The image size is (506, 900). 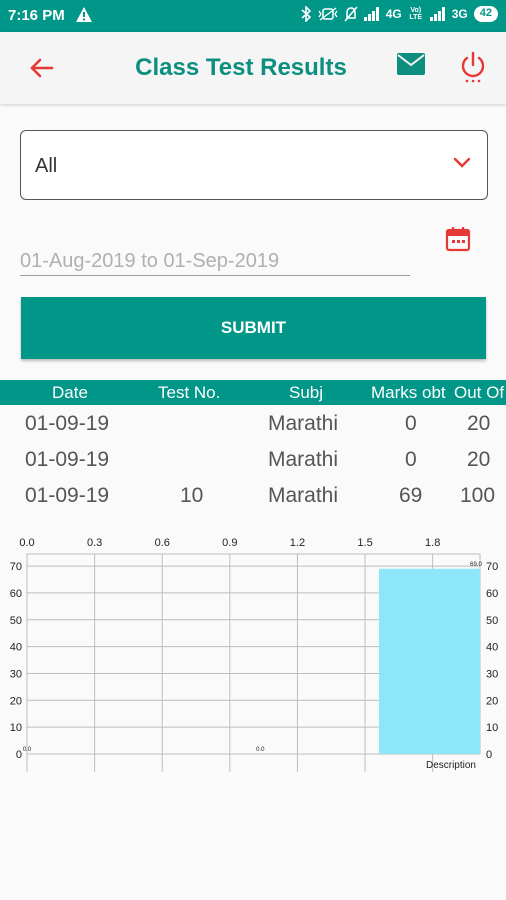 What do you see at coordinates (254, 165) in the screenshot?
I see `subject-dropdown: All` at bounding box center [254, 165].